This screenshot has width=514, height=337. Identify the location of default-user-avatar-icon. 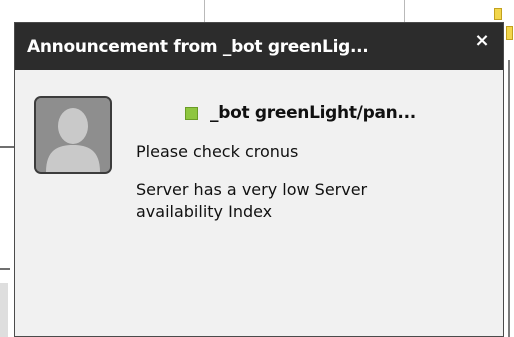
(73, 135).